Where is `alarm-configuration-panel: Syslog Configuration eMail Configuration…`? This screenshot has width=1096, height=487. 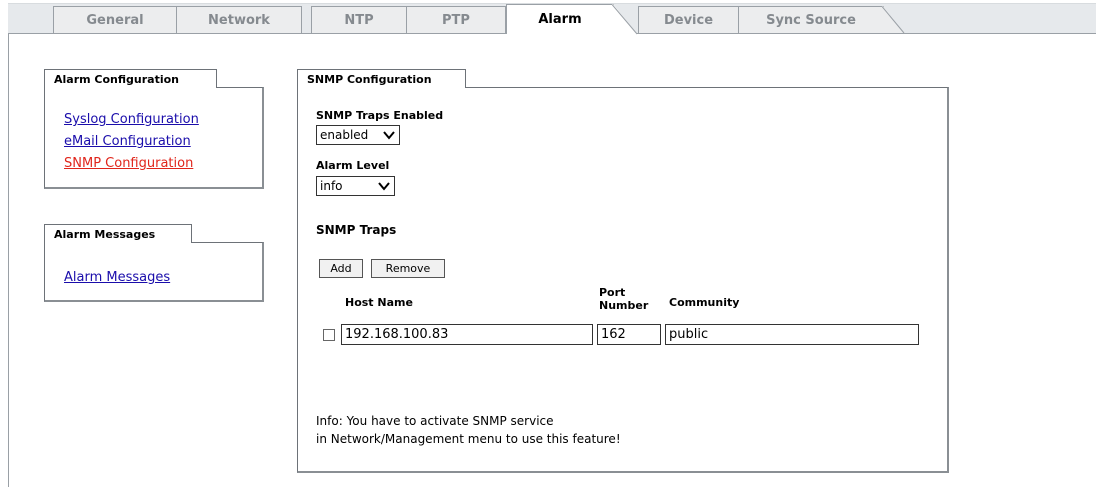
alarm-configuration-panel: Syslog Configuration eMail Configuration… is located at coordinates (154, 138).